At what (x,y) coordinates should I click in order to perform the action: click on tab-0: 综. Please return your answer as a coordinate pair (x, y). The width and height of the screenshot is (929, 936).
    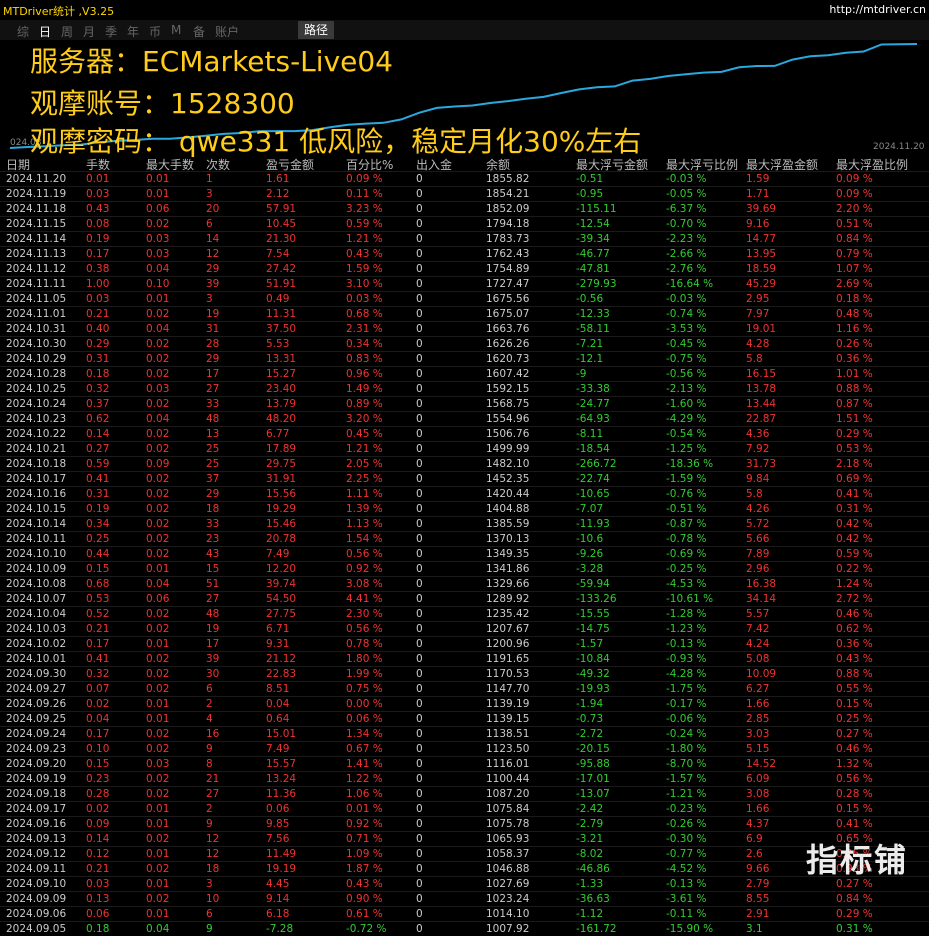
    Looking at the image, I should click on (23, 31).